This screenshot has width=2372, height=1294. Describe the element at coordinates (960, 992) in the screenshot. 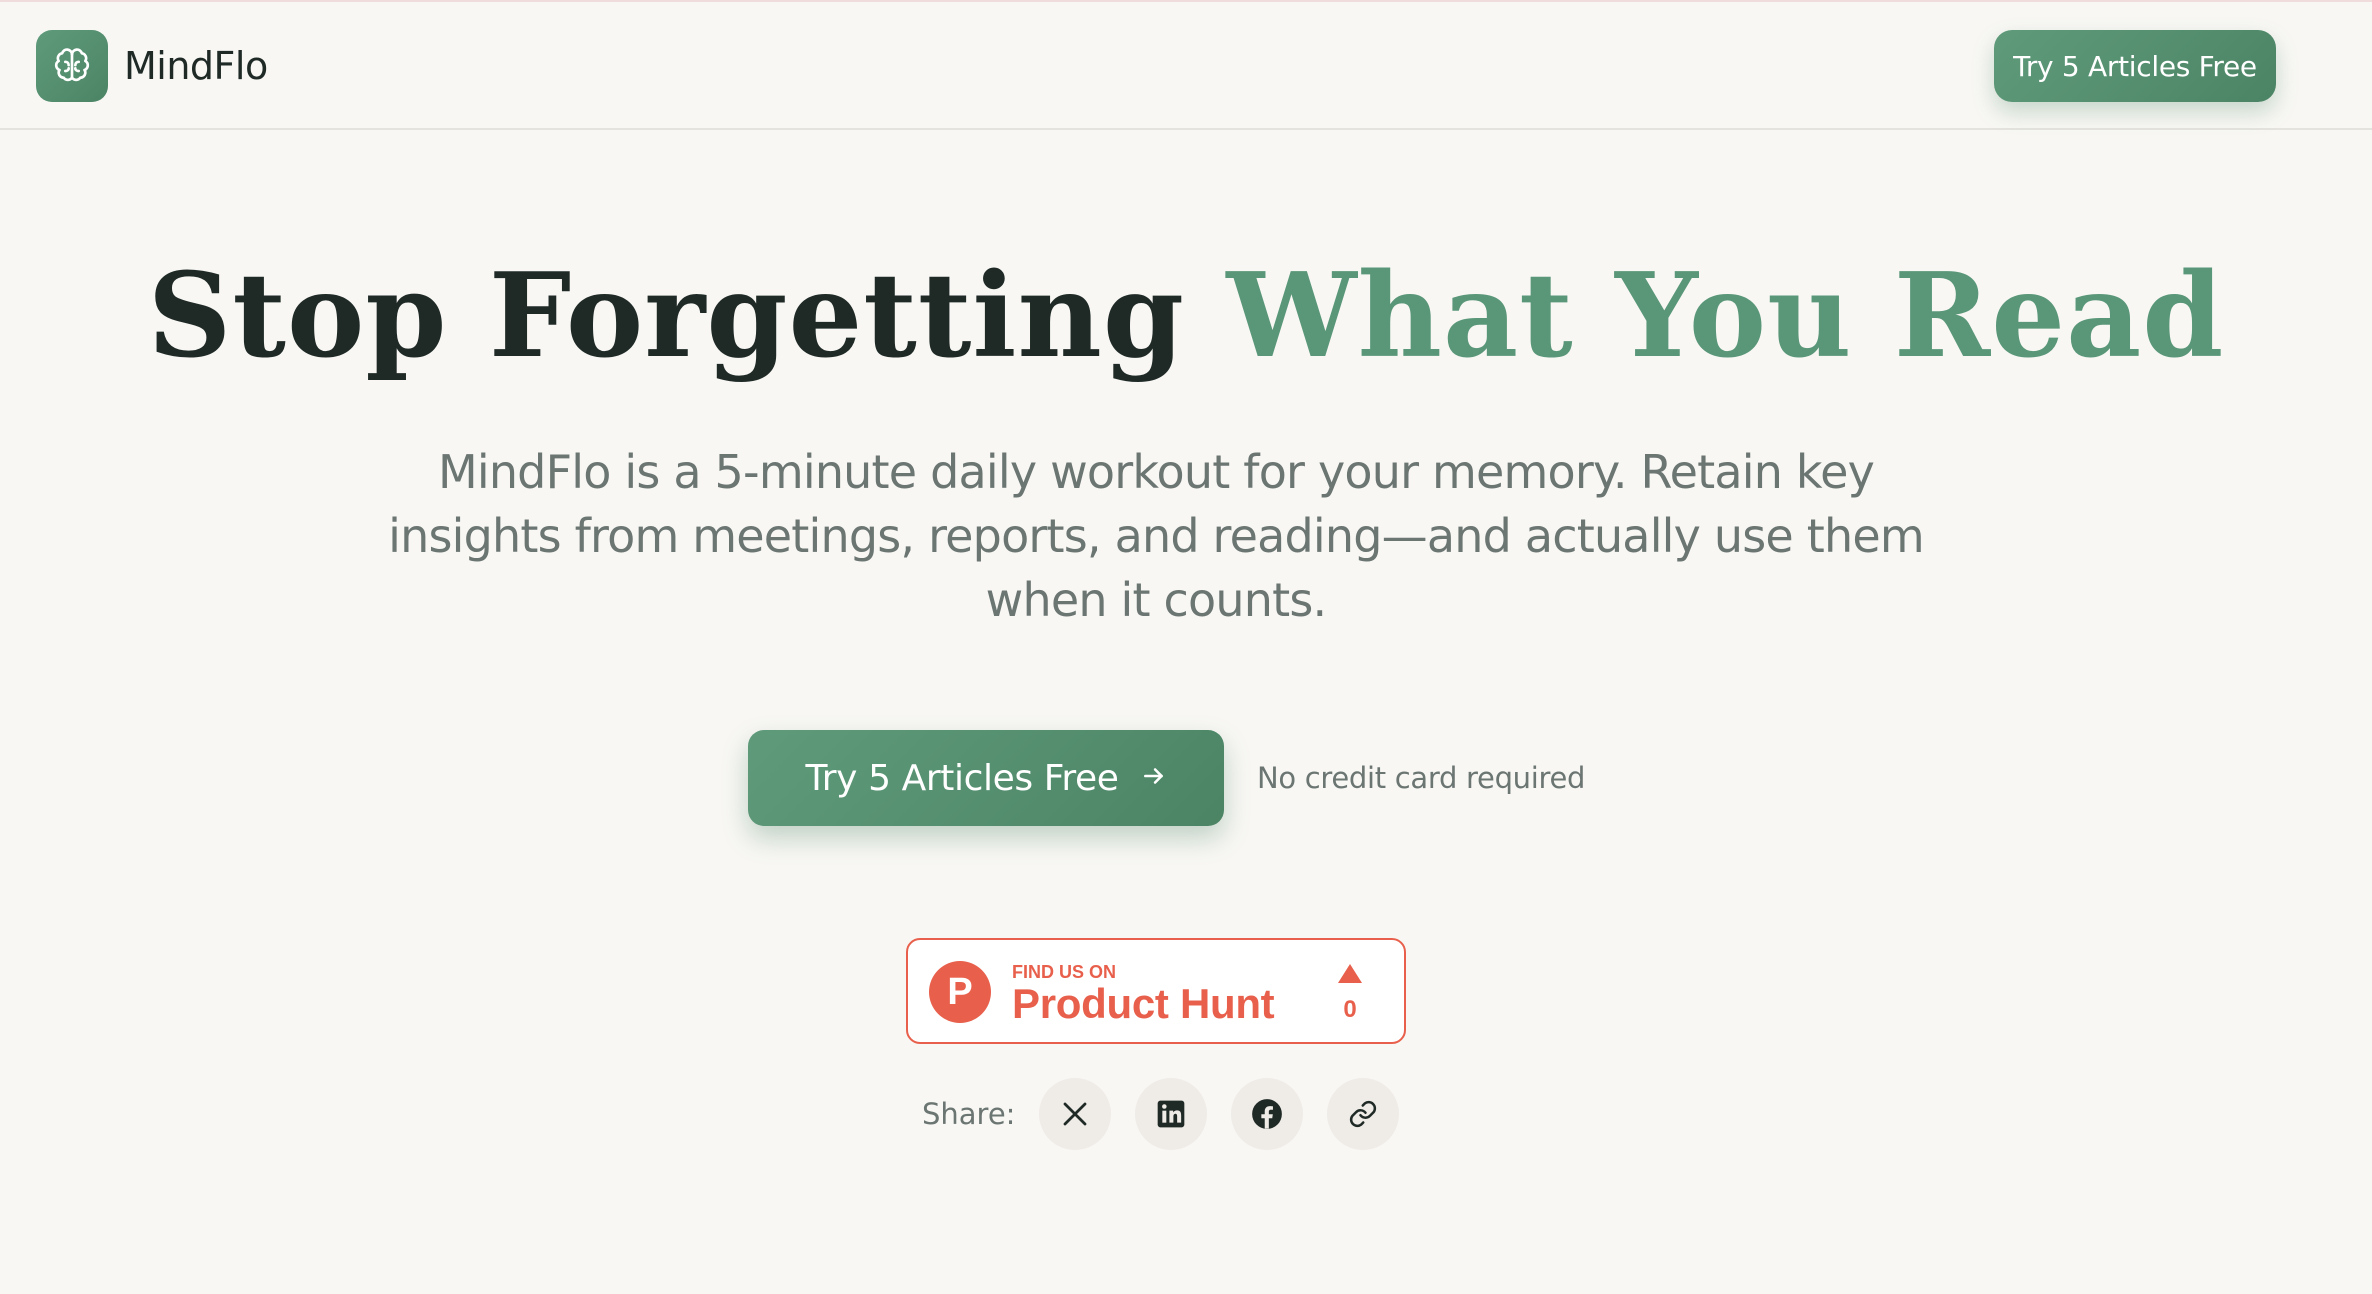

I see `product-hunt-logo-icon: P` at that location.